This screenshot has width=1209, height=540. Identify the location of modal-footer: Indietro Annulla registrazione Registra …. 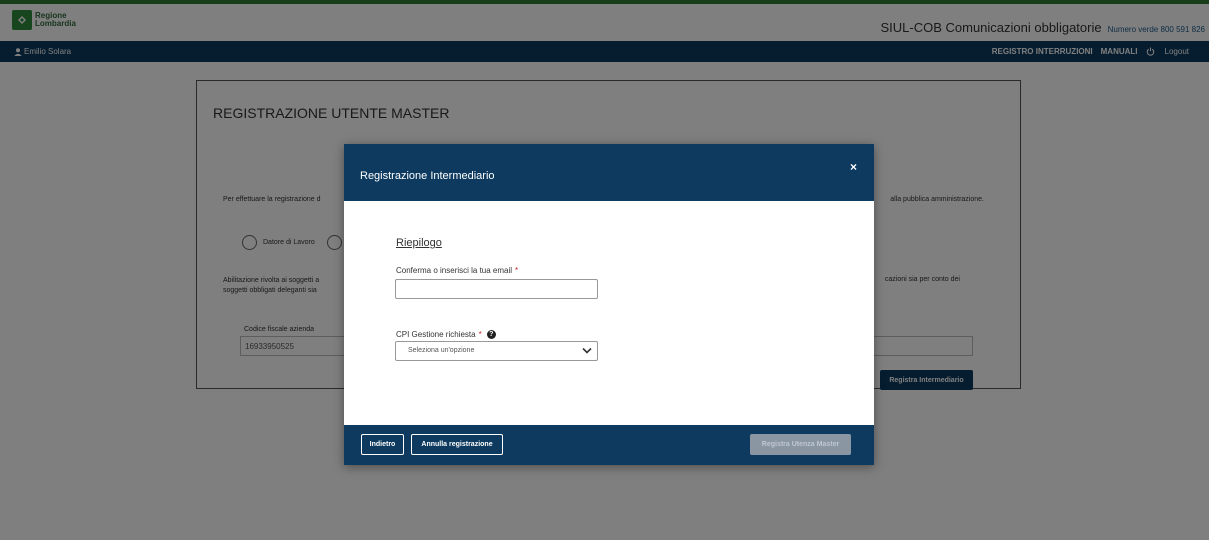
(609, 445).